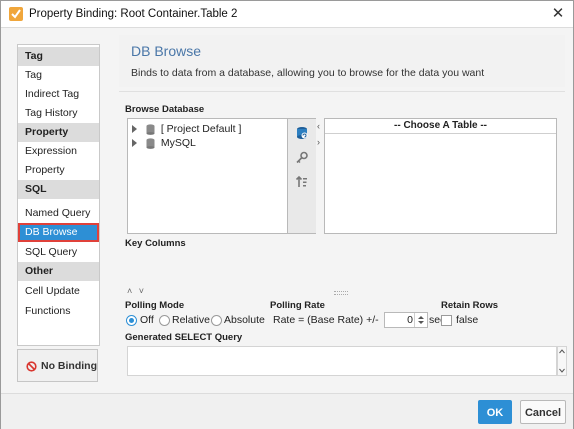 Image resolution: width=574 pixels, height=429 pixels. Describe the element at coordinates (558, 14) in the screenshot. I see `close-icon: ✕` at that location.